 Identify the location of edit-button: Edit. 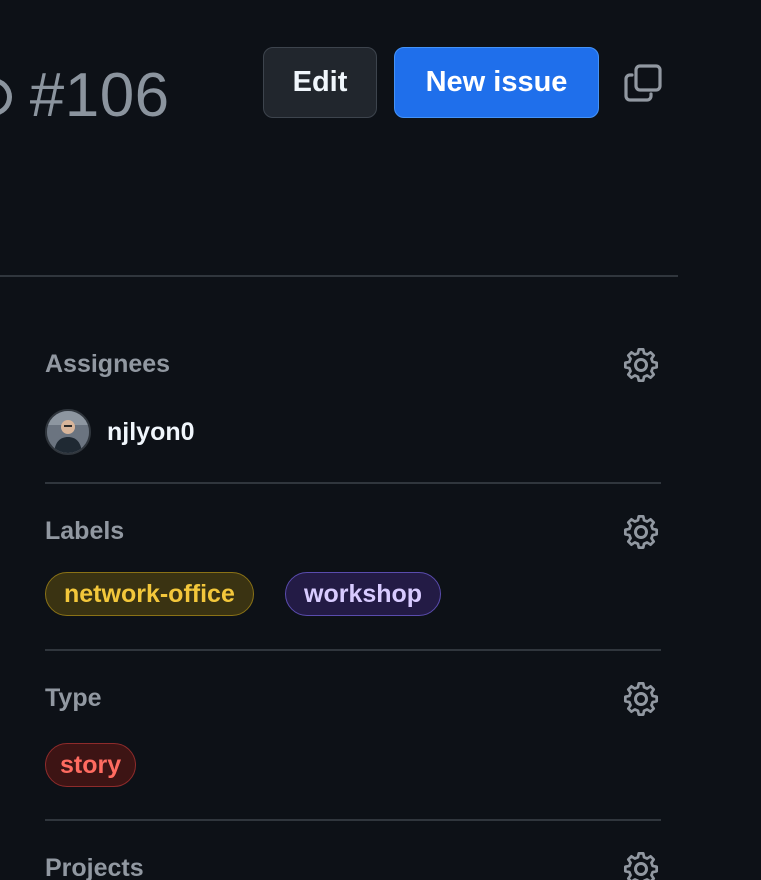
(320, 82).